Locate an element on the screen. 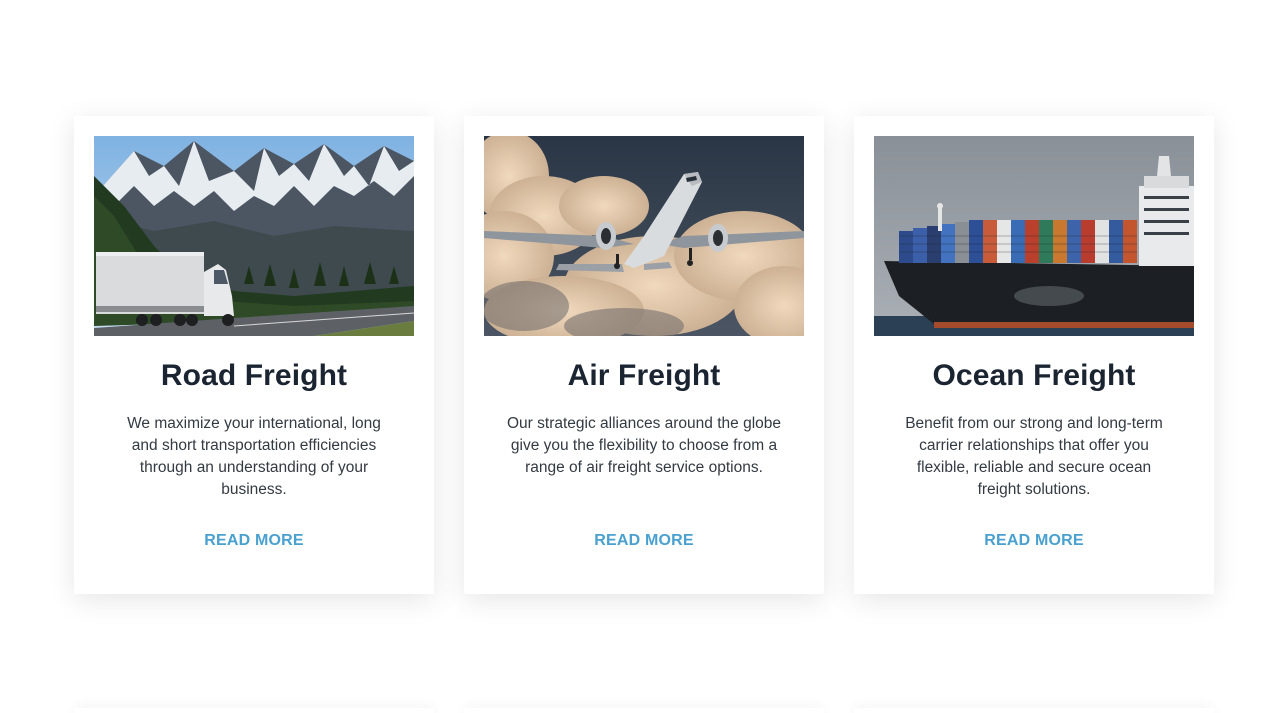 Image resolution: width=1280 pixels, height=713 pixels. container-ship-image is located at coordinates (1034, 236).